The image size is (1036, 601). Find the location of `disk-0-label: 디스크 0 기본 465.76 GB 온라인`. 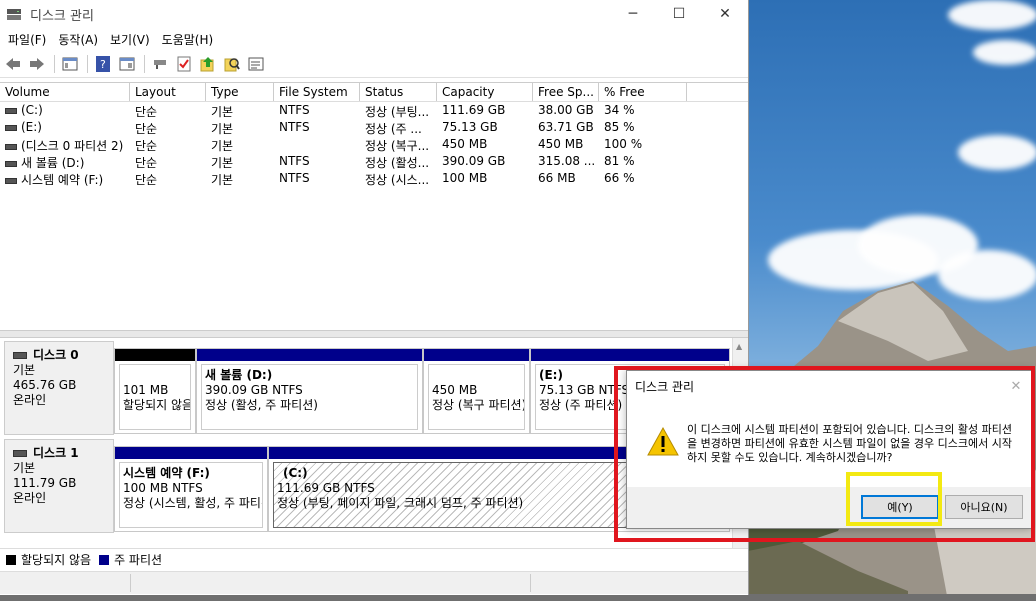

disk-0-label: 디스크 0 기본 465.76 GB 온라인 is located at coordinates (59, 388).